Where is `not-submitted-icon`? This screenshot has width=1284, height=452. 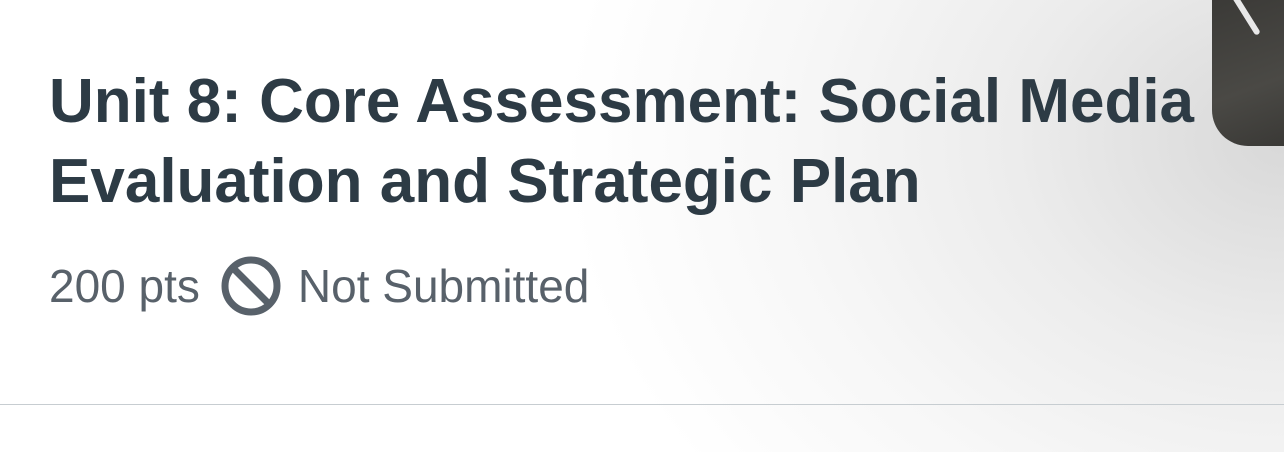
not-submitted-icon is located at coordinates (251, 286).